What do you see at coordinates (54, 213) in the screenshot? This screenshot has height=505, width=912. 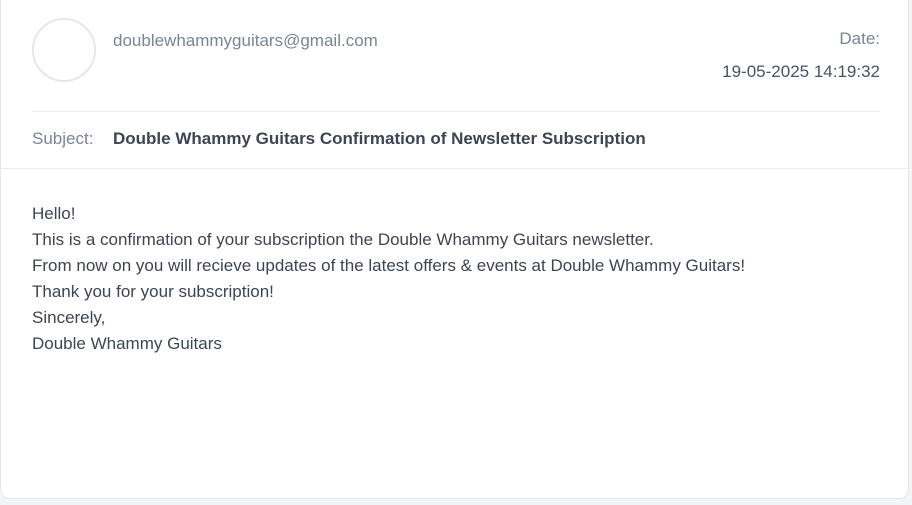 I see `body-line: Hello!` at bounding box center [54, 213].